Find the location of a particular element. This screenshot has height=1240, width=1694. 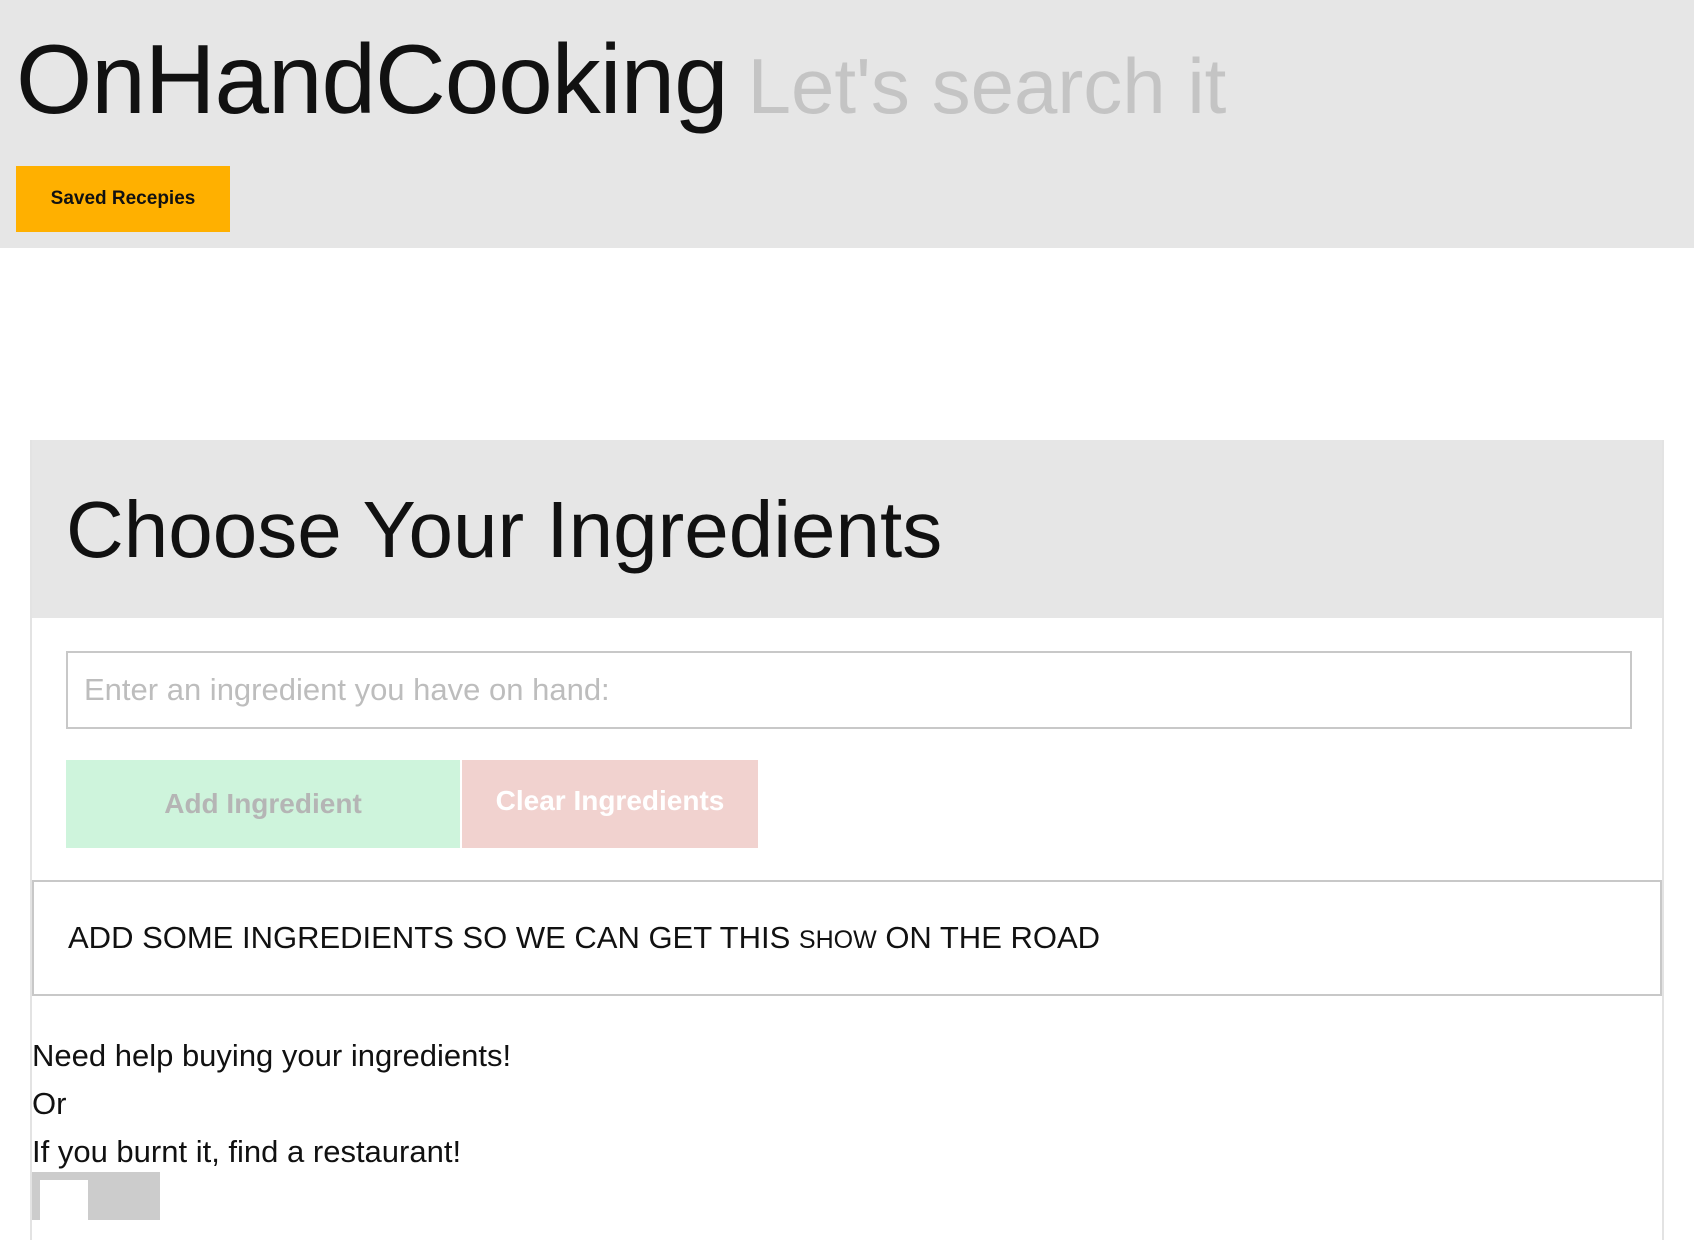

help-line-buy: Need help buying your ingredients! is located at coordinates (272, 1055).